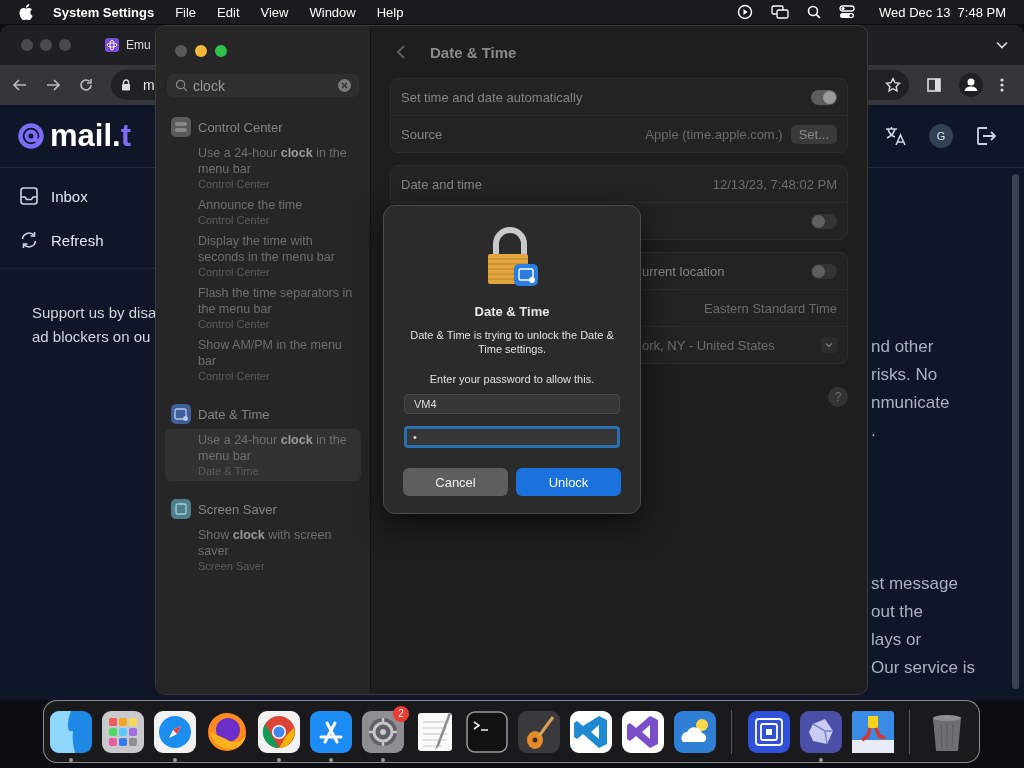  I want to click on nav-link: Refresh, so click(77, 240).